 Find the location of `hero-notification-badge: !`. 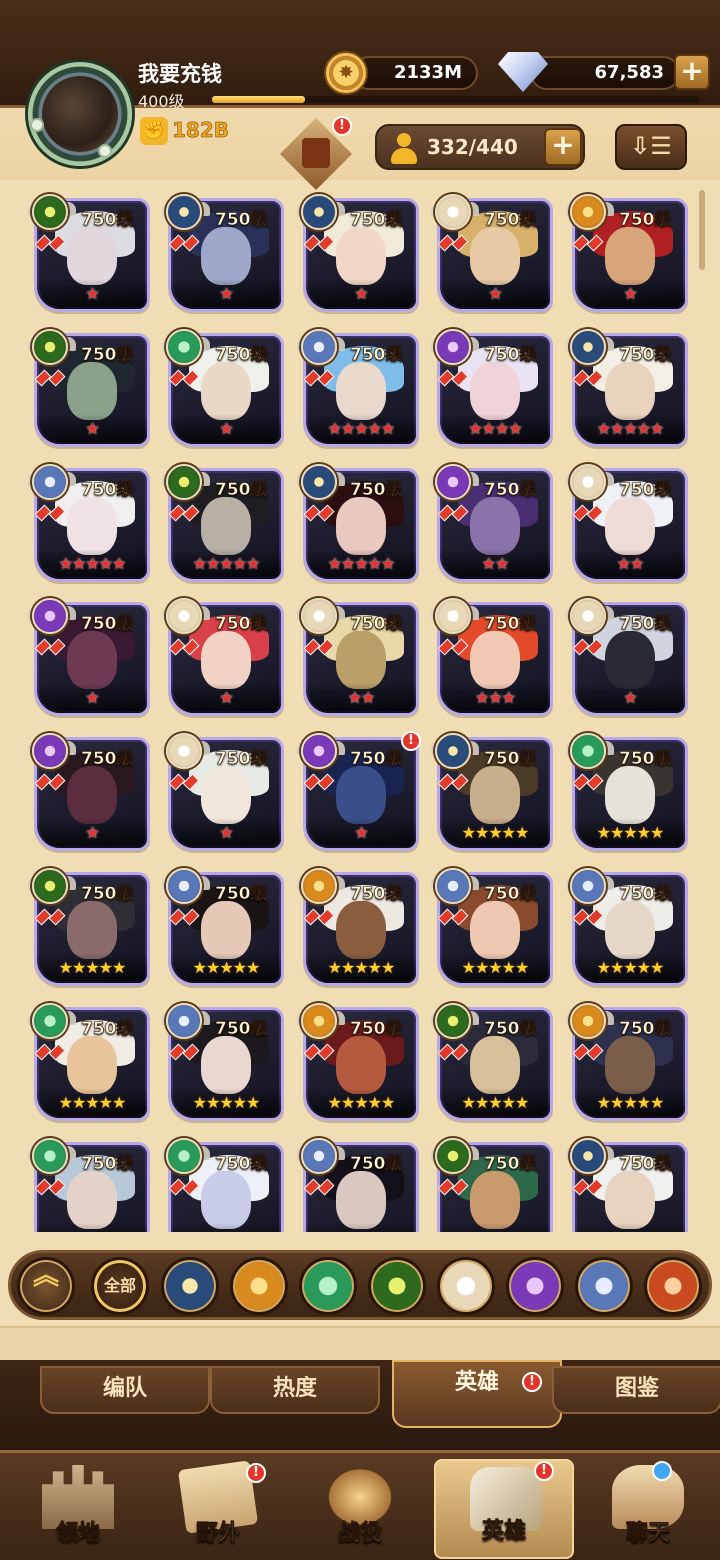

hero-notification-badge: ! is located at coordinates (411, 741).